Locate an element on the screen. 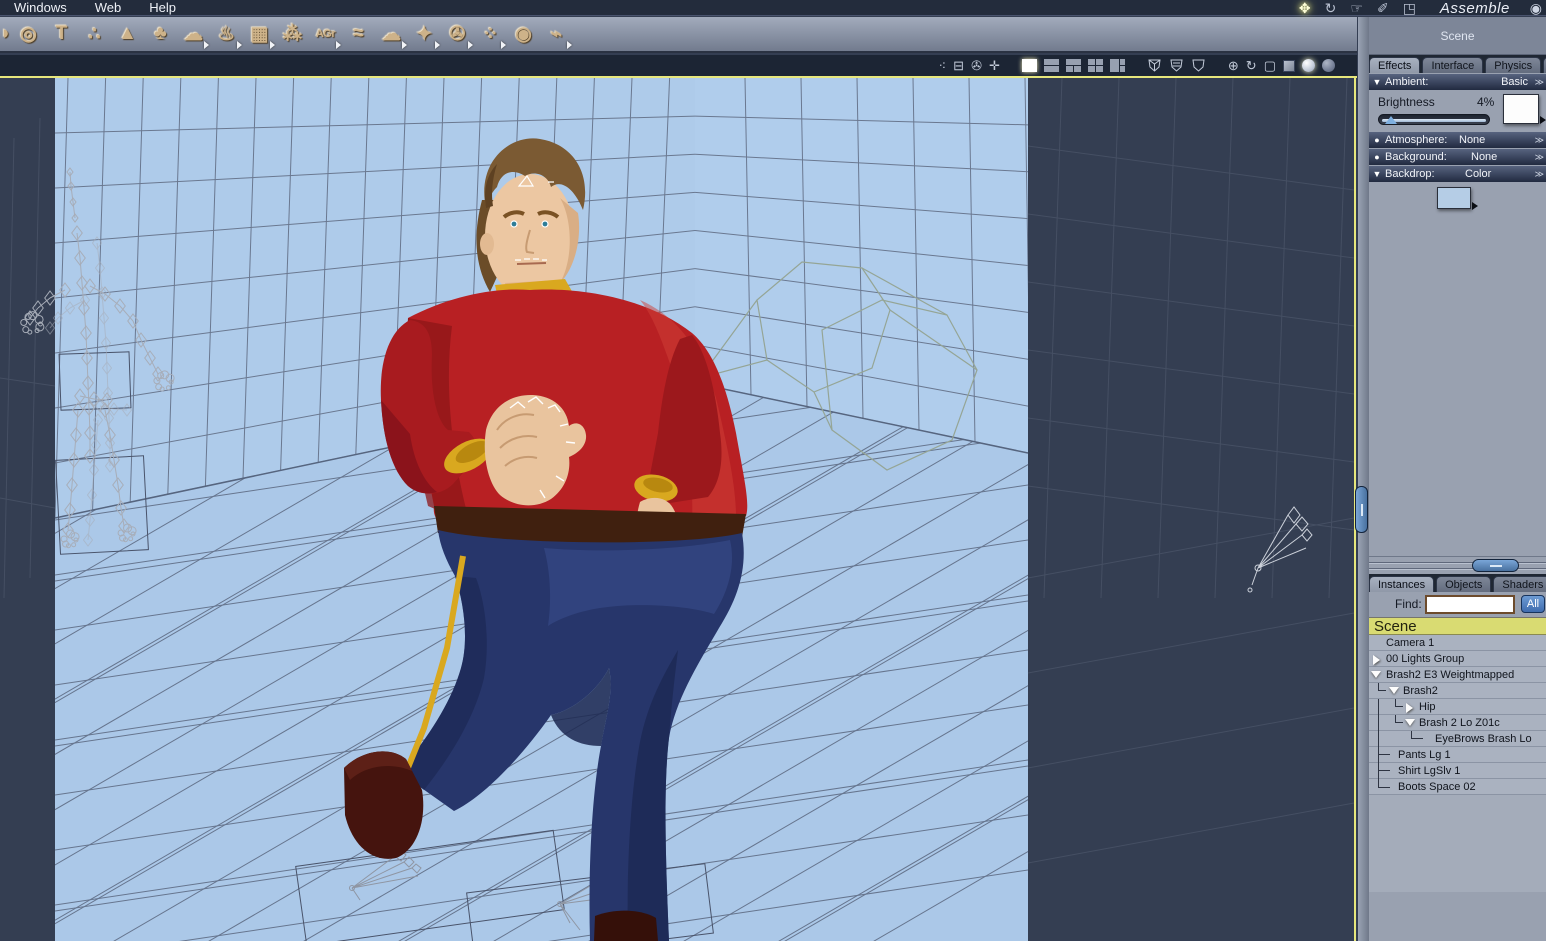  menu-help: Help is located at coordinates (162, 8).